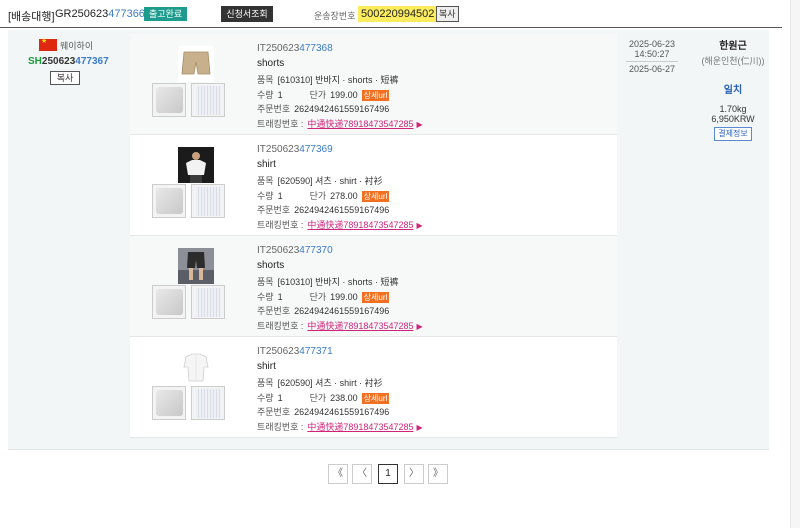 The height and width of the screenshot is (528, 800). I want to click on shipment-number: SH250623477367, so click(68, 61).